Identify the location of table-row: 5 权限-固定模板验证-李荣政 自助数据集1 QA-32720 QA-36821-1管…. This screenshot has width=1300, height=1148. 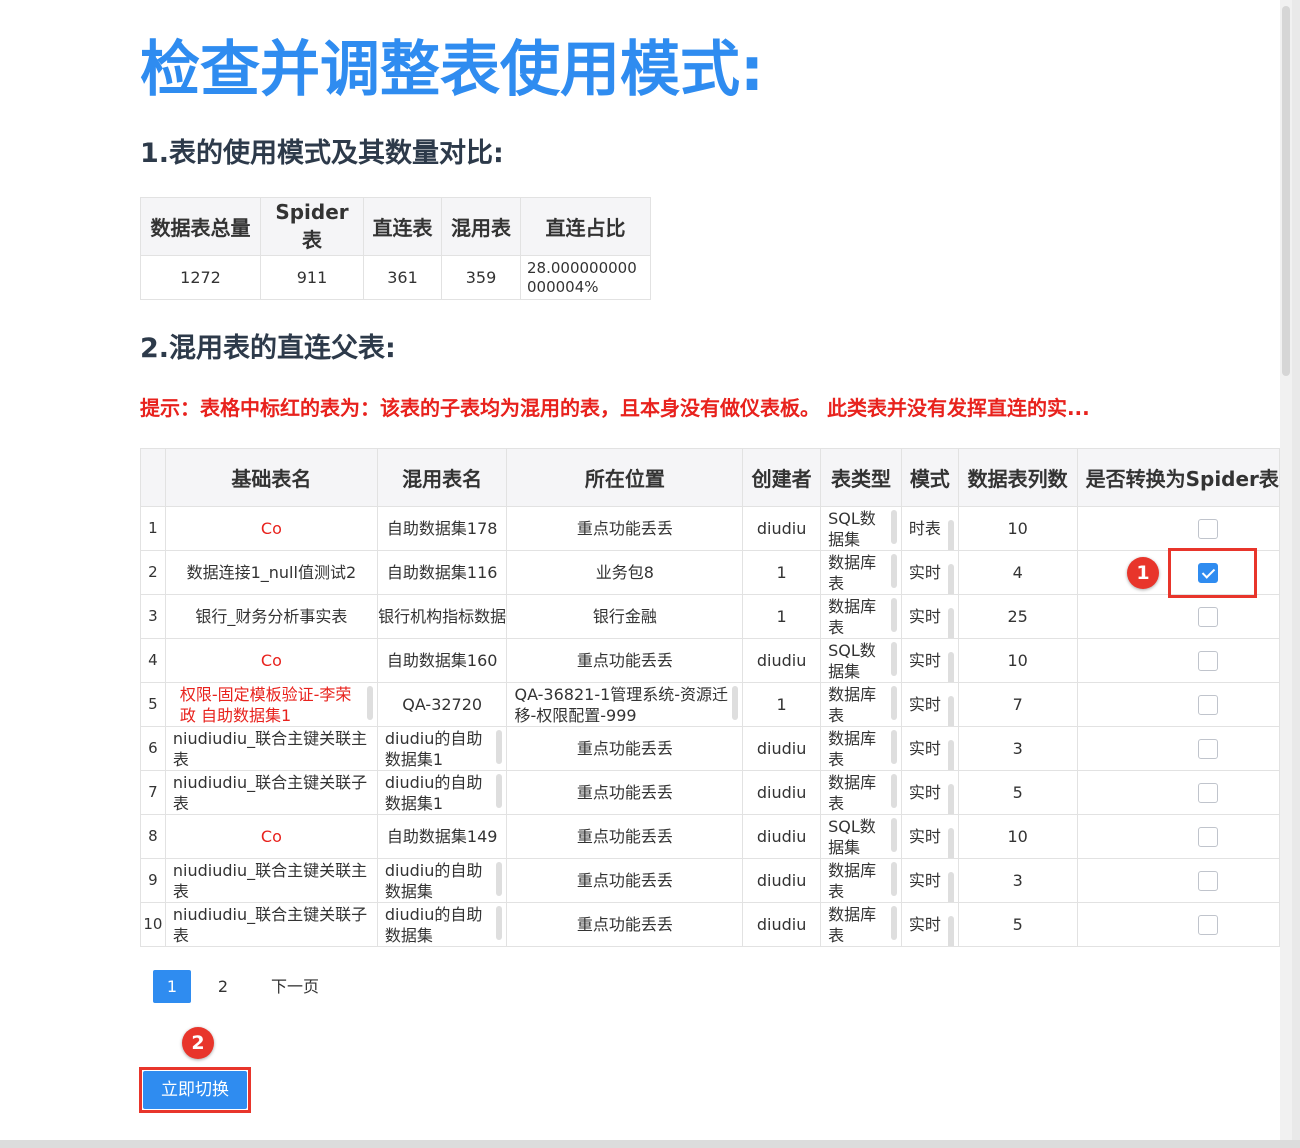
(710, 704).